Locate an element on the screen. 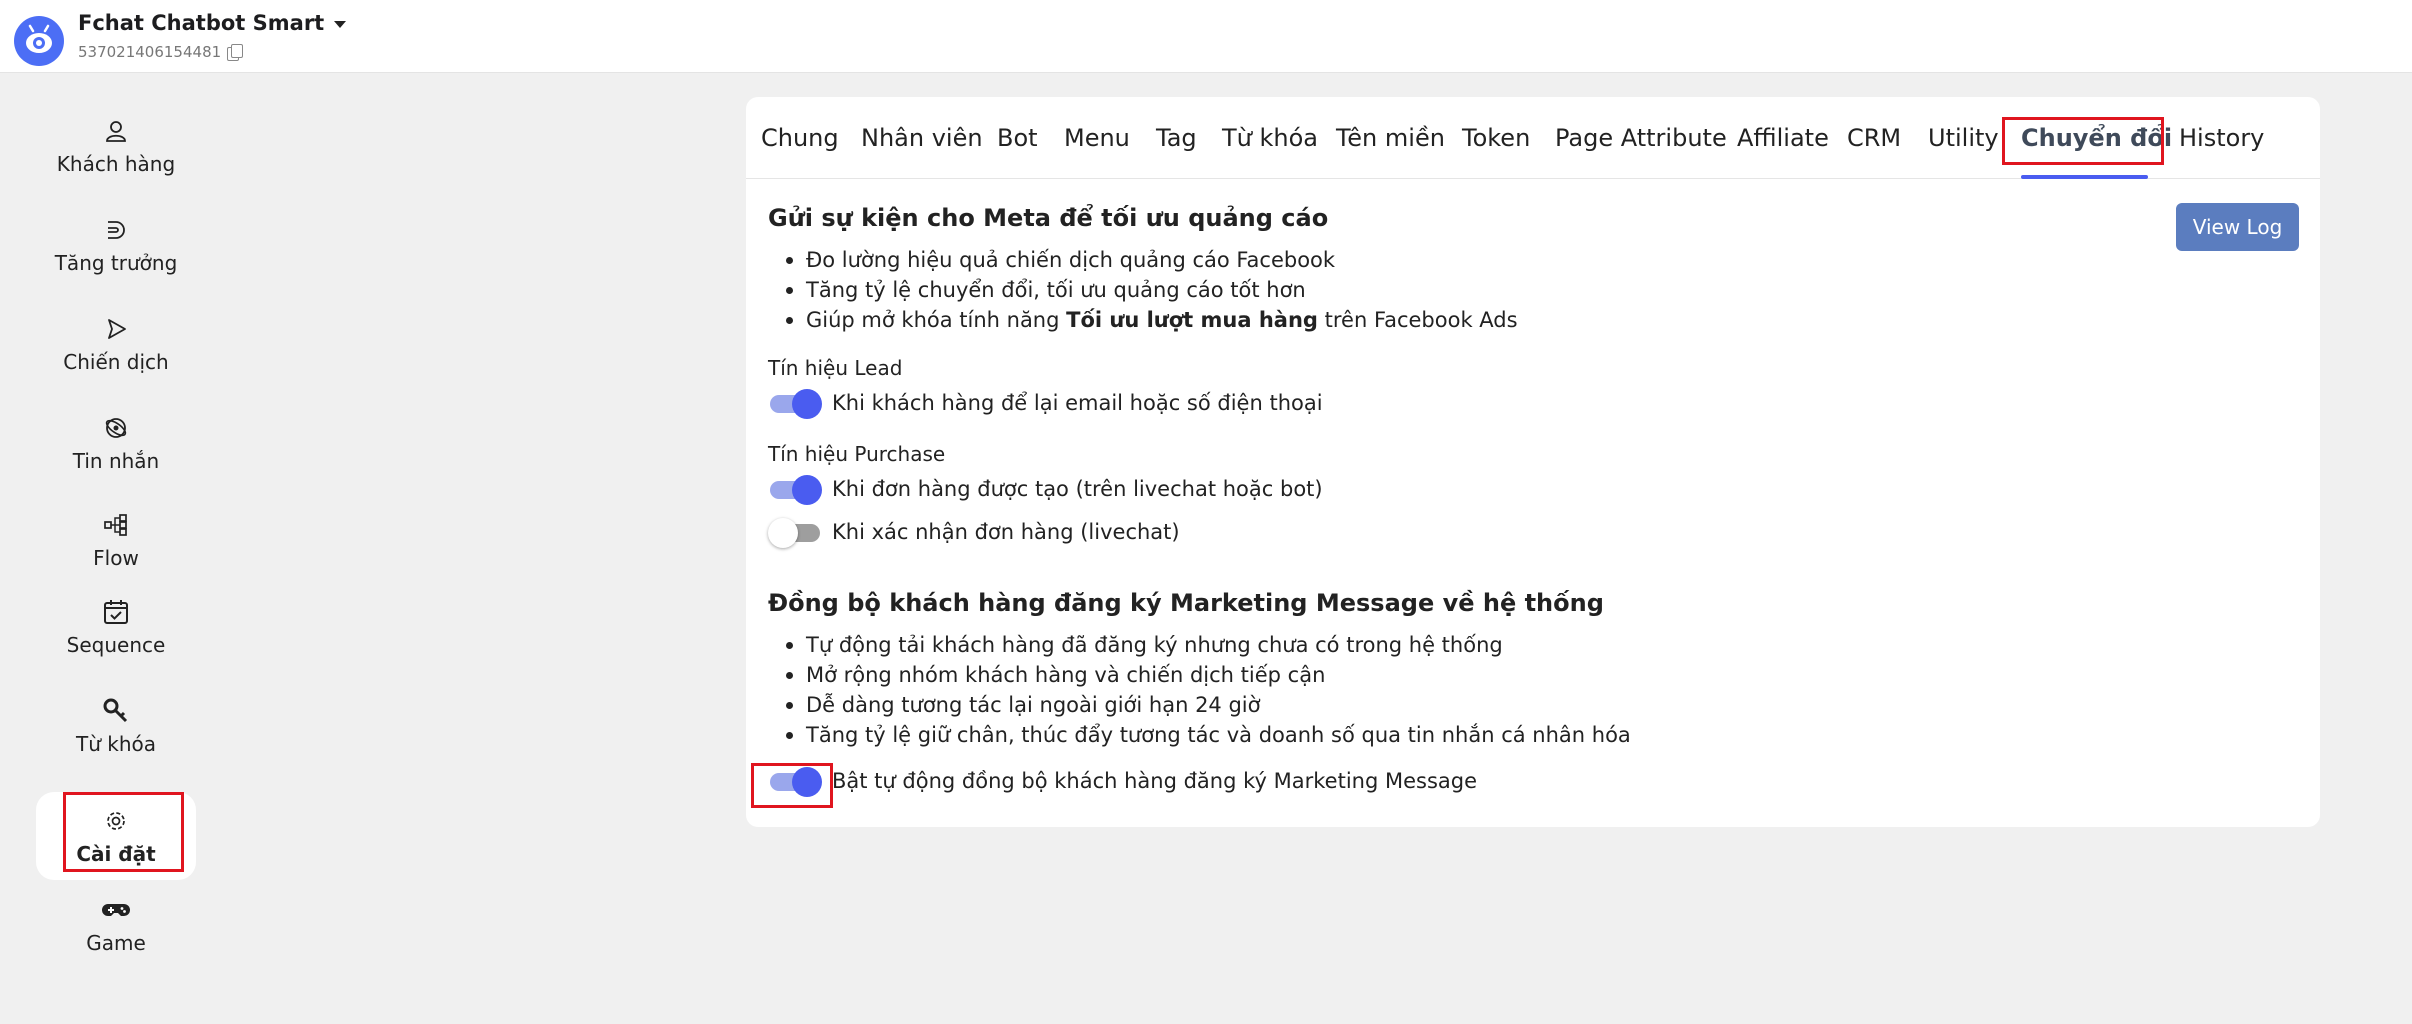  sidebar-item-label: Sequence is located at coordinates (116, 645).